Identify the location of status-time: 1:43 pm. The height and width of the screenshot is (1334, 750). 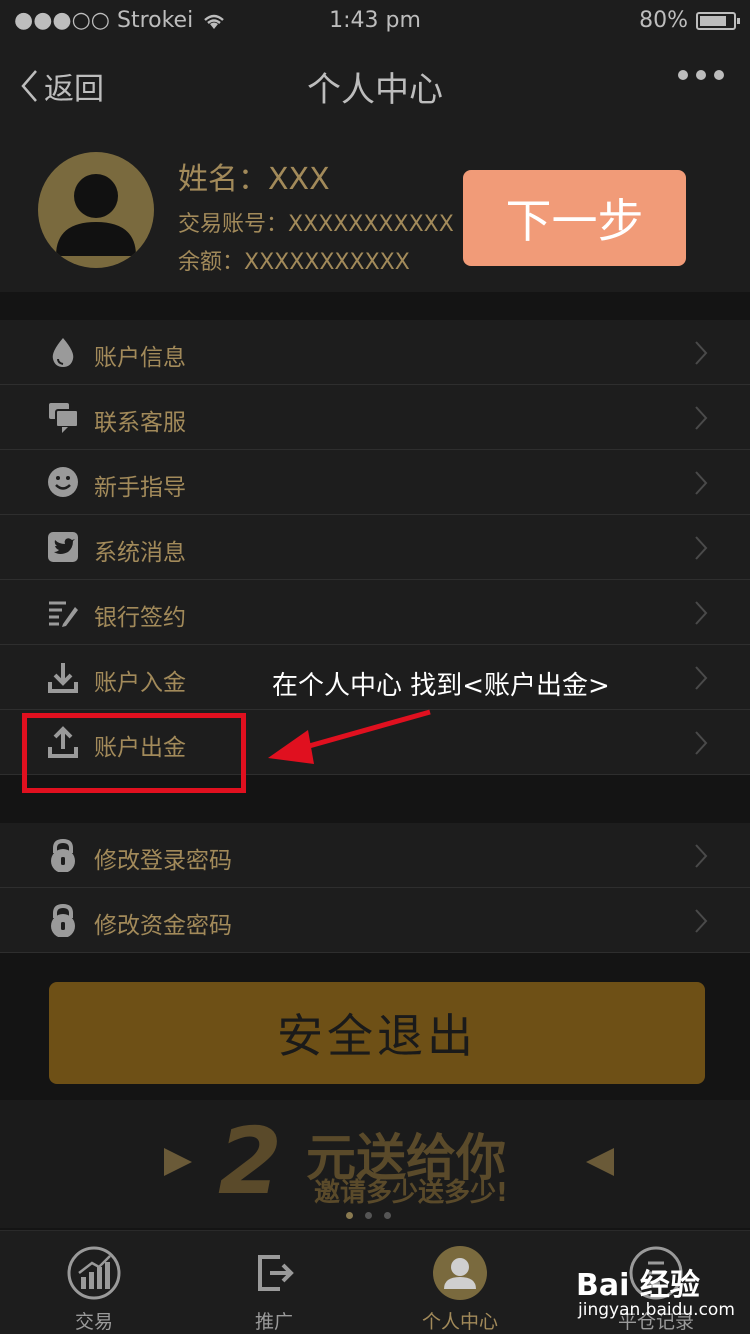
(375, 20).